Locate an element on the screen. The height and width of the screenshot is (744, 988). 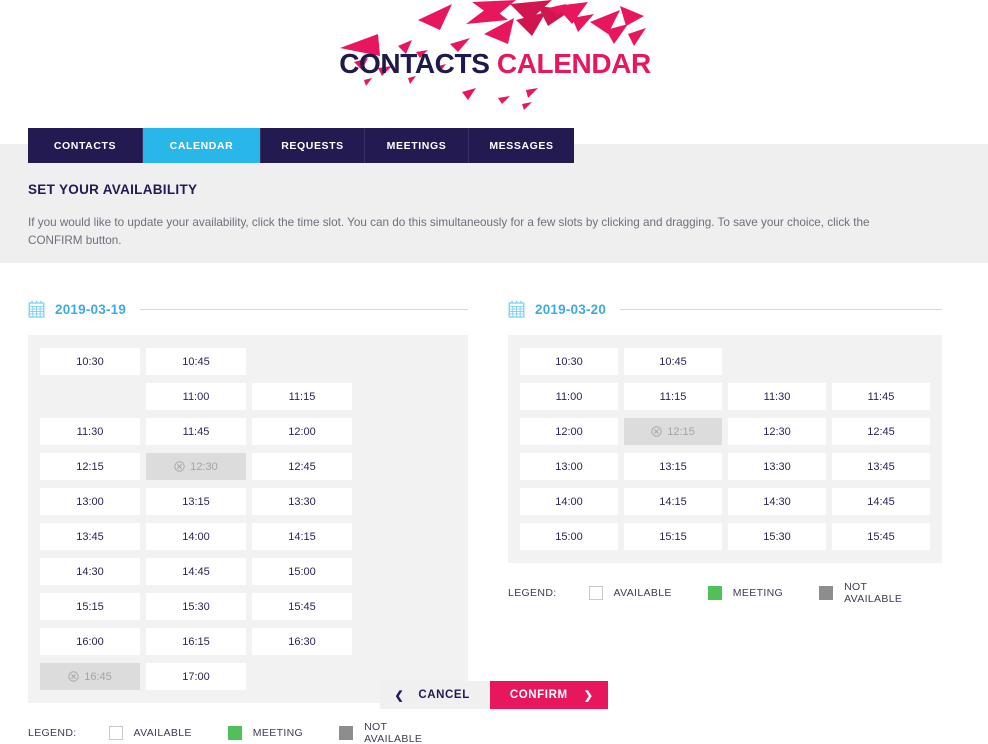
time-slot-label: 10:45 is located at coordinates (673, 361).